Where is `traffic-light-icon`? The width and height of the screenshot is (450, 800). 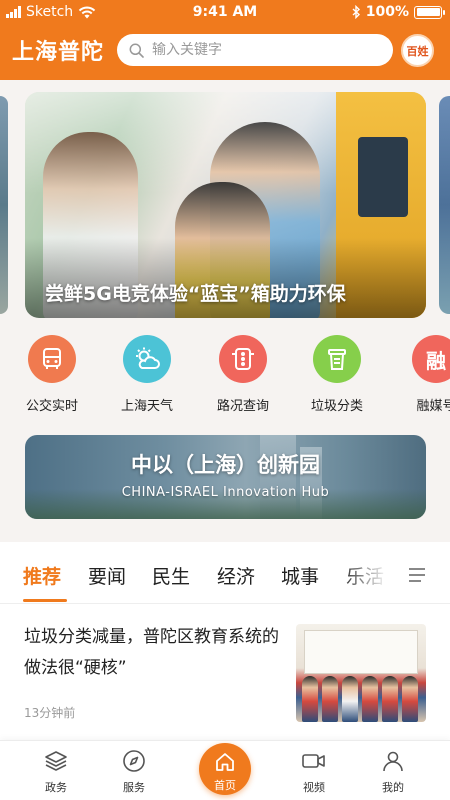 traffic-light-icon is located at coordinates (243, 359).